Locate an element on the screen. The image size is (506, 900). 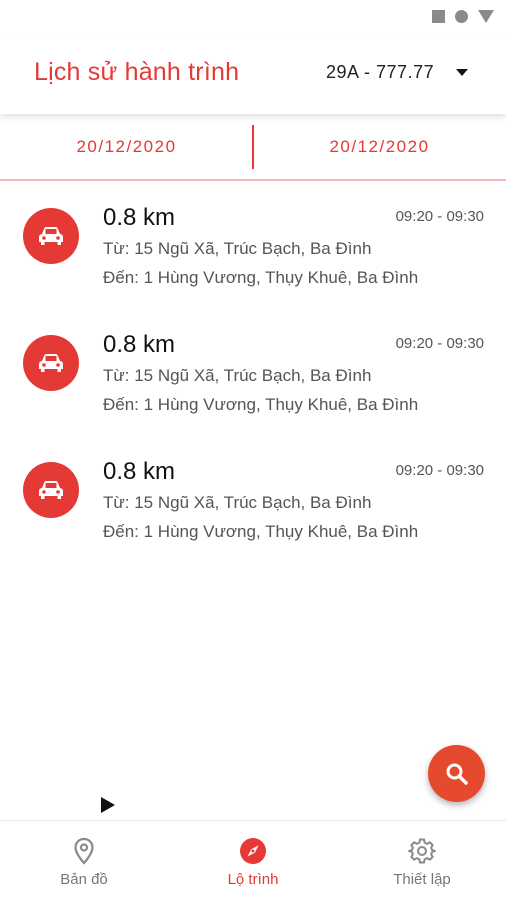
nav-item-route: Lộ trình is located at coordinates (253, 860).